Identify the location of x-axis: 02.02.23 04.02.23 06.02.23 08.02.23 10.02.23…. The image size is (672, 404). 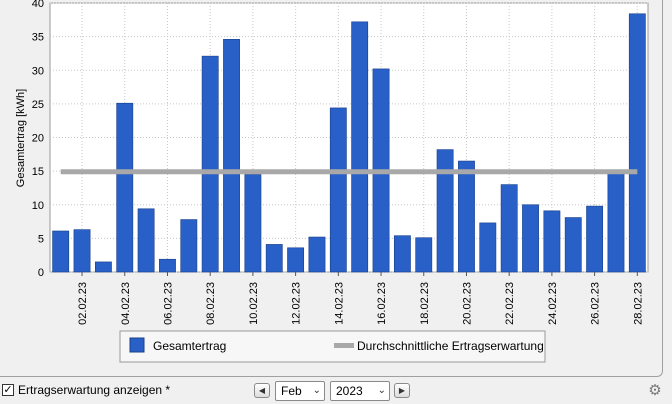
(360, 298).